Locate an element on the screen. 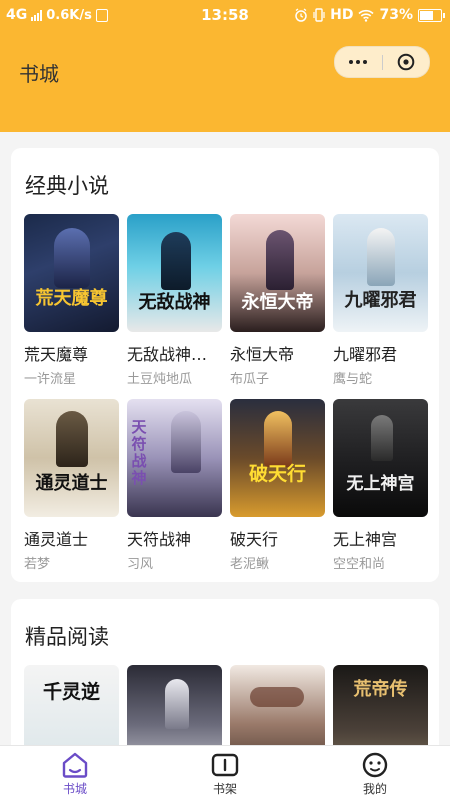 This screenshot has width=450, height=801. book-cover: 通灵道士 is located at coordinates (71, 458).